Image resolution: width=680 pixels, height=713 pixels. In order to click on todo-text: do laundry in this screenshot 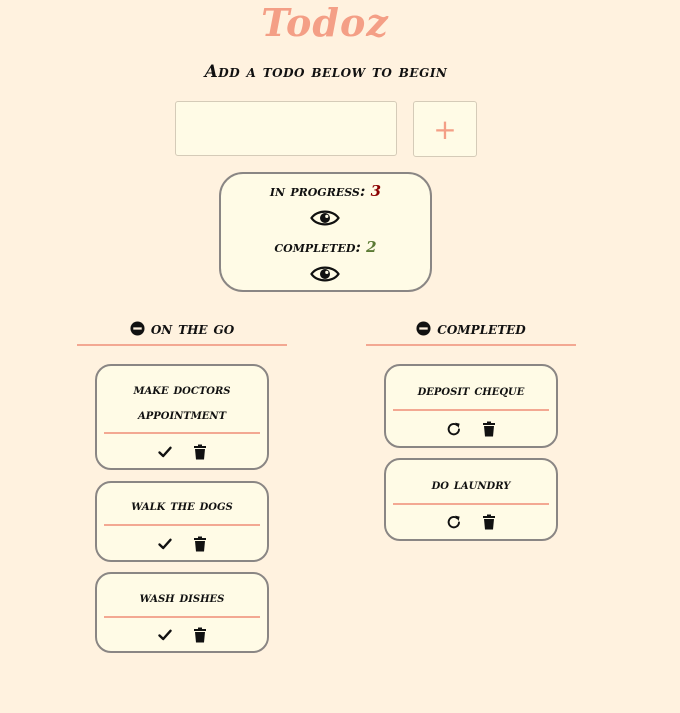, I will do `click(471, 485)`.